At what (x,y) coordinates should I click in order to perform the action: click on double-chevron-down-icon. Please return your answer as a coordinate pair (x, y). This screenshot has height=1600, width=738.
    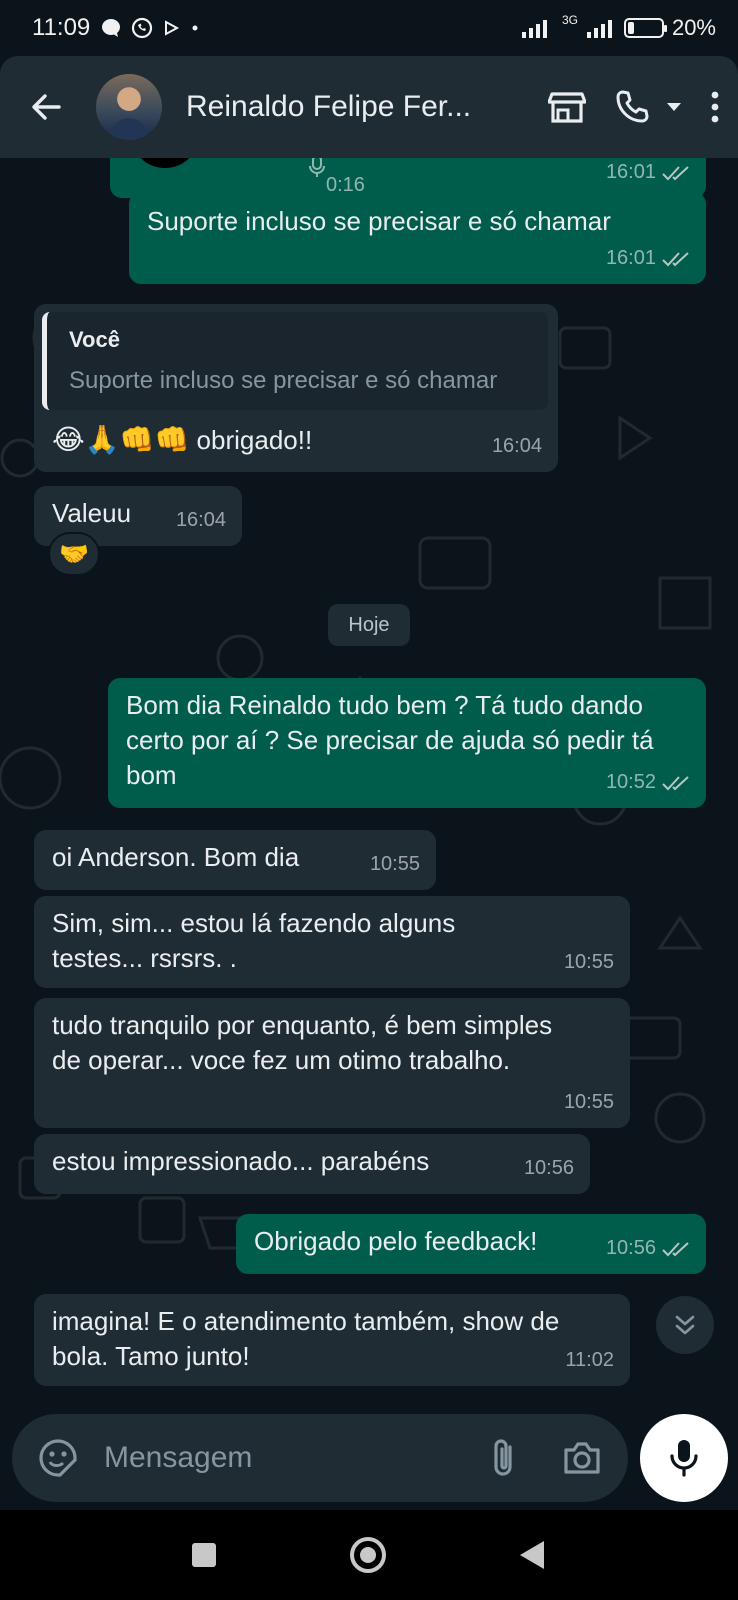
    Looking at the image, I should click on (685, 1325).